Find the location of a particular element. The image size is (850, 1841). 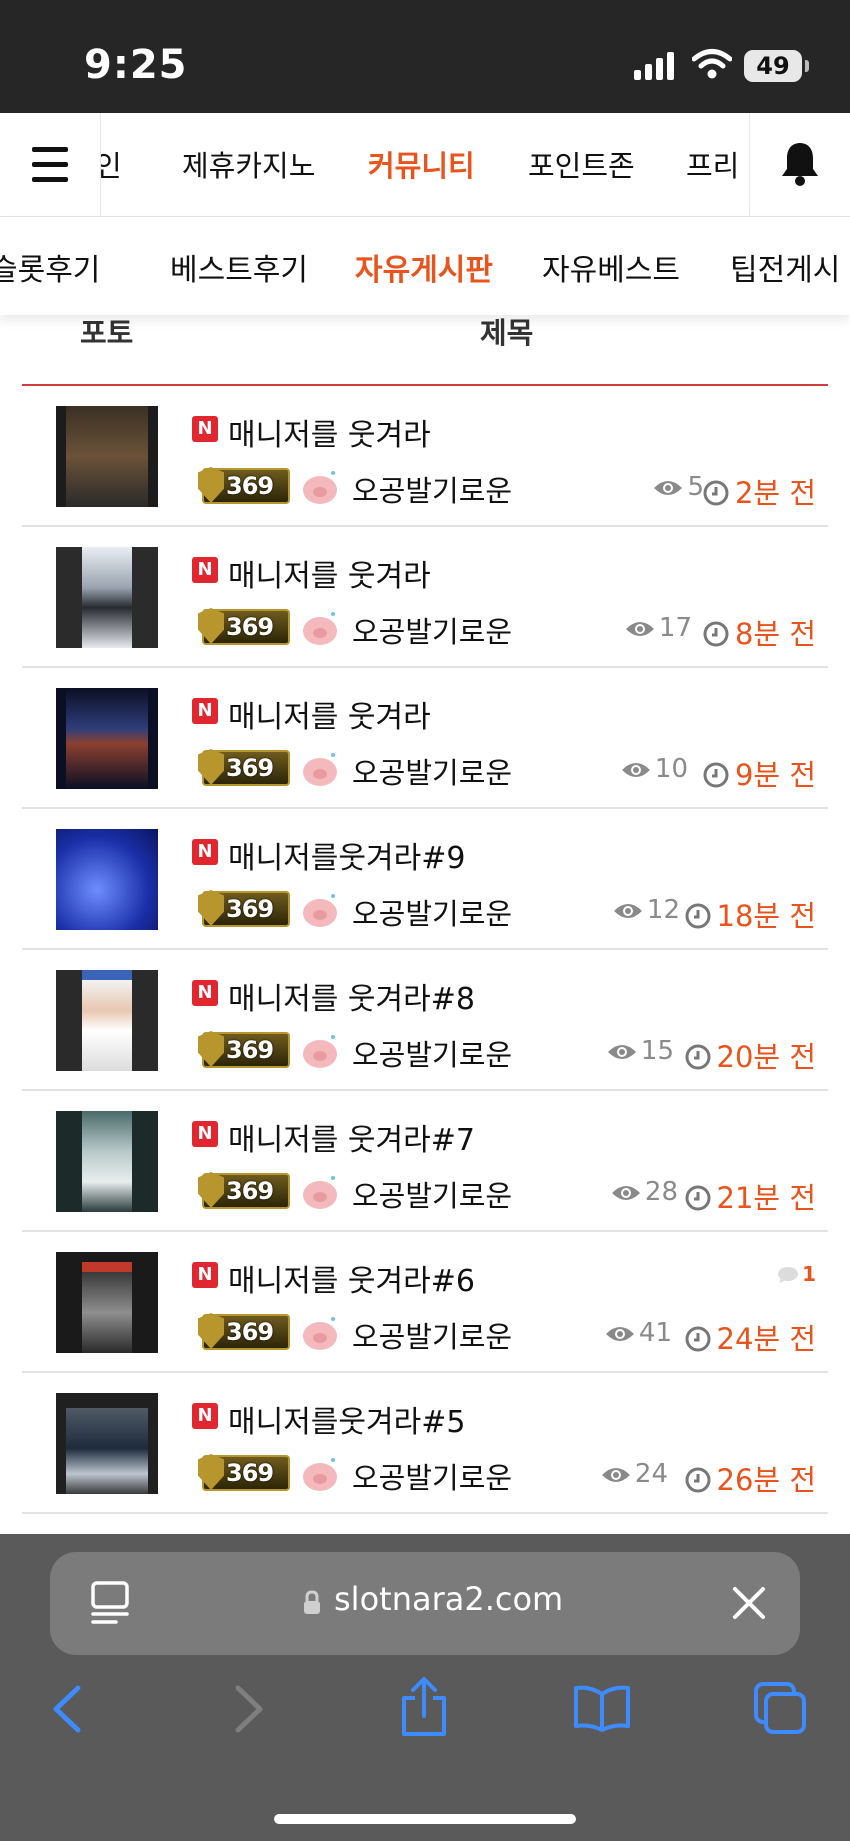

subnav-item-free-board: 자유게시판 is located at coordinates (424, 267).